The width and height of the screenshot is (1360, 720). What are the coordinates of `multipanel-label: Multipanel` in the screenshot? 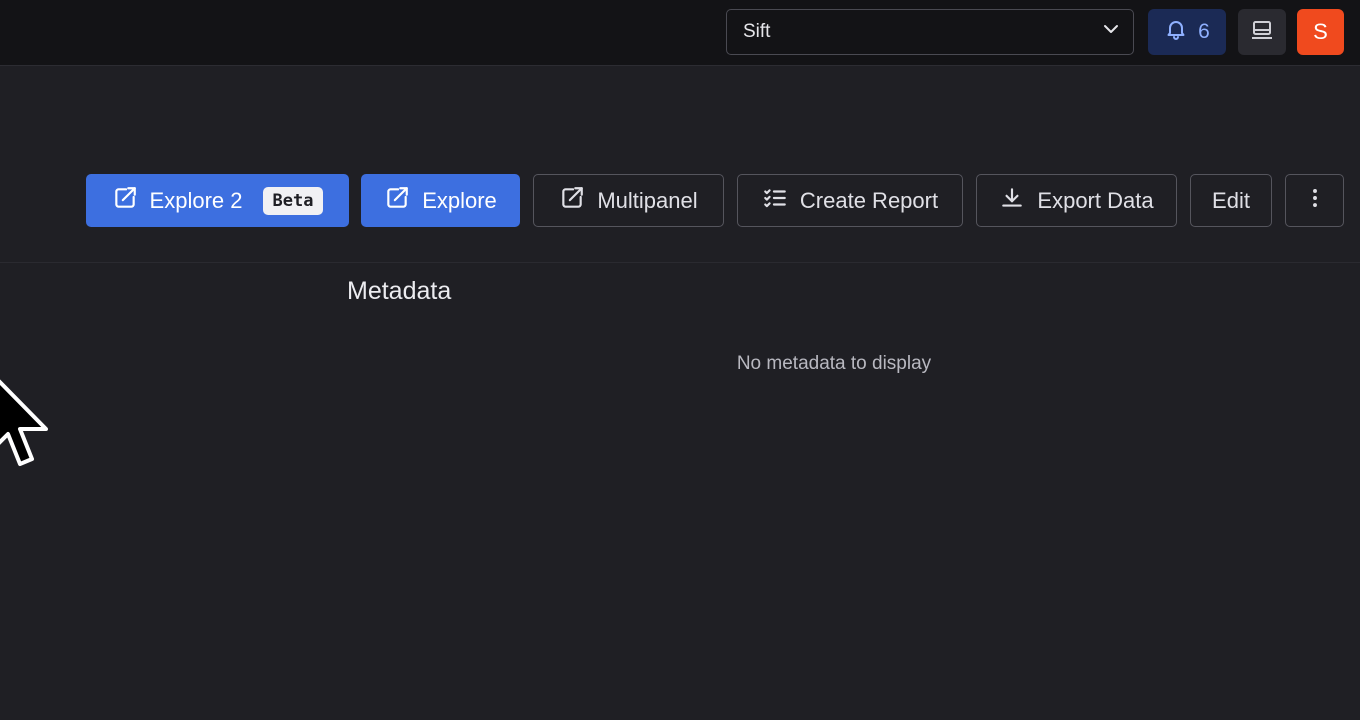 It's located at (647, 200).